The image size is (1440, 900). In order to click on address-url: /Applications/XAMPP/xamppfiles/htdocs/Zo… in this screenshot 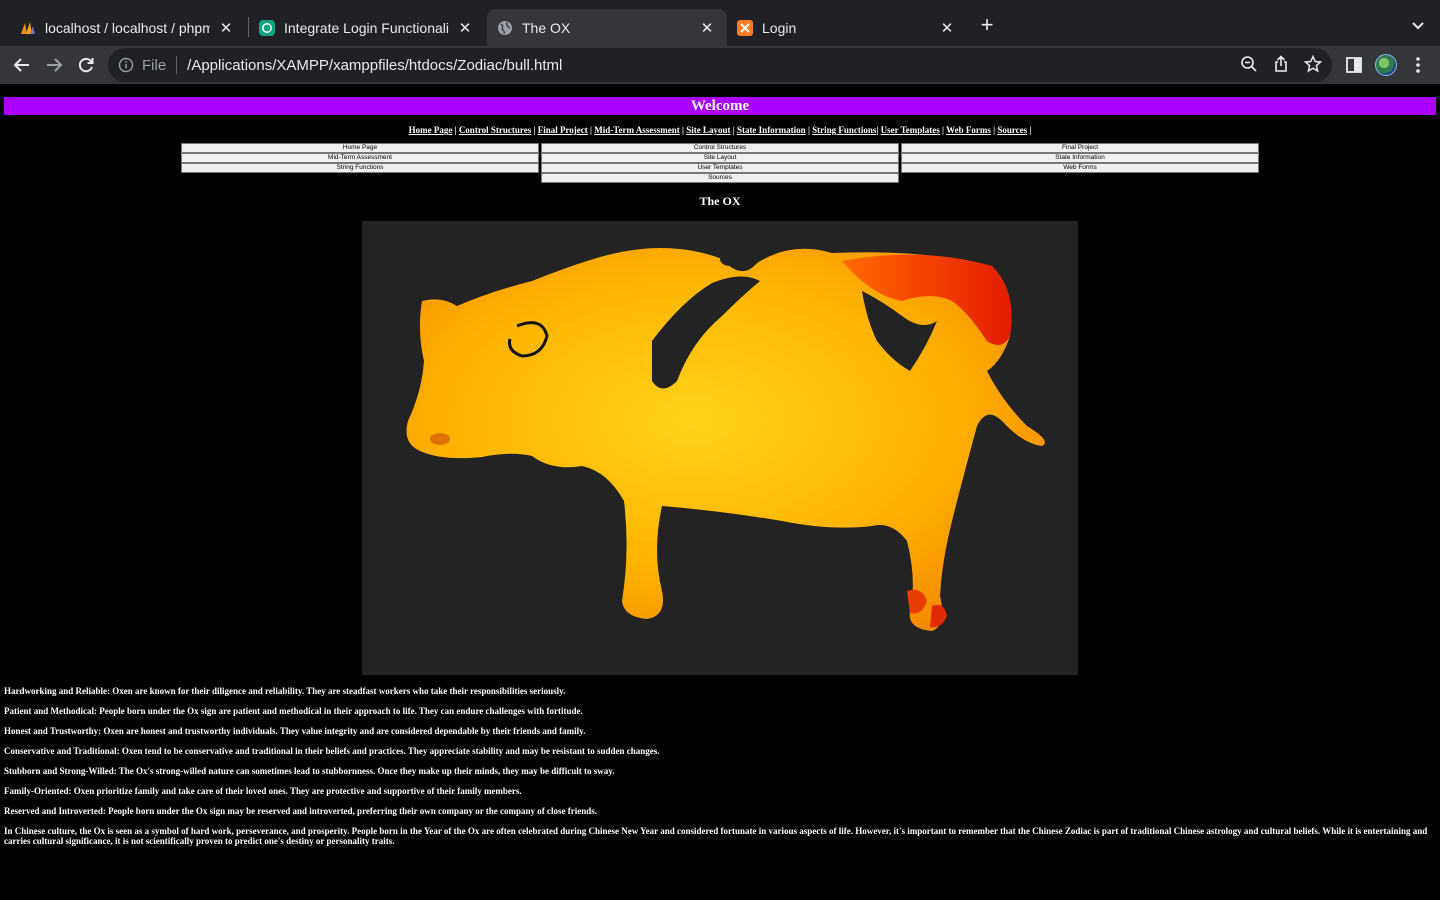, I will do `click(374, 65)`.